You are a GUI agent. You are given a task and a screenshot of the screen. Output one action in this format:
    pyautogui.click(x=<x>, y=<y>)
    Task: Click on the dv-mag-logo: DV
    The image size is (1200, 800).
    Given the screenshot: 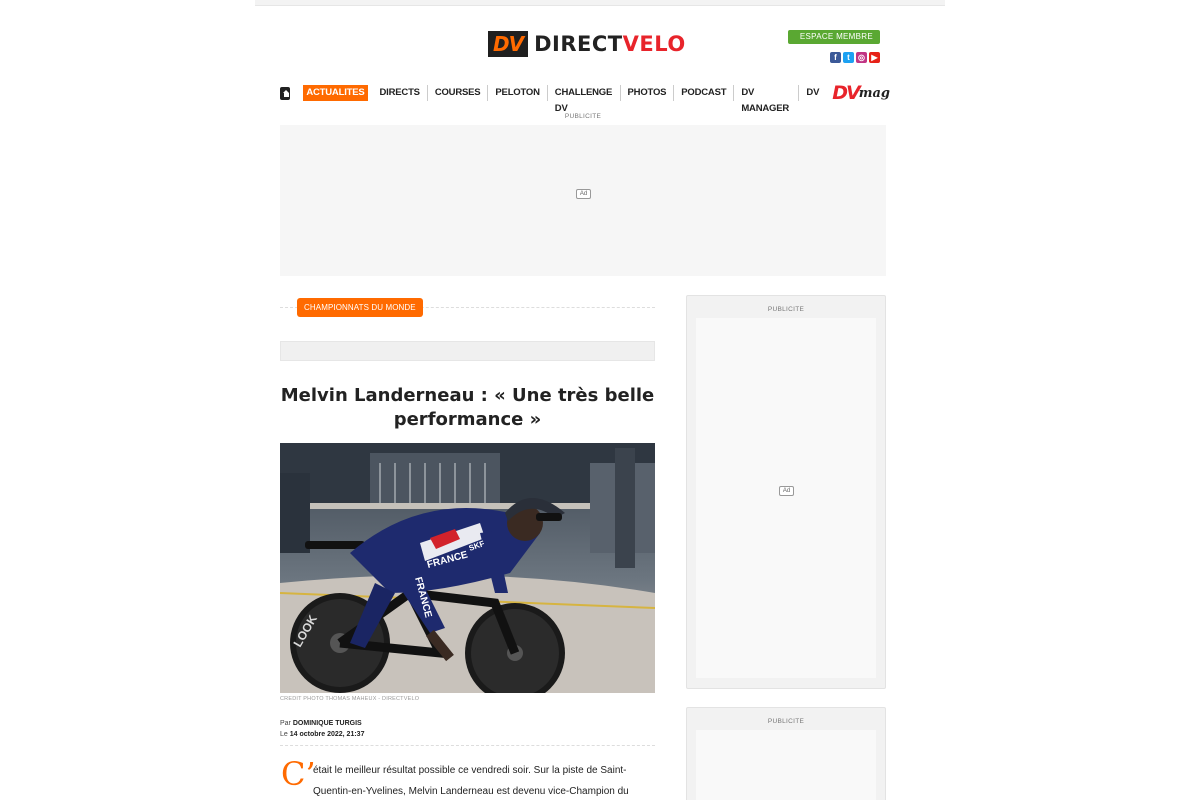 What is the action you would take?
    pyautogui.click(x=846, y=93)
    